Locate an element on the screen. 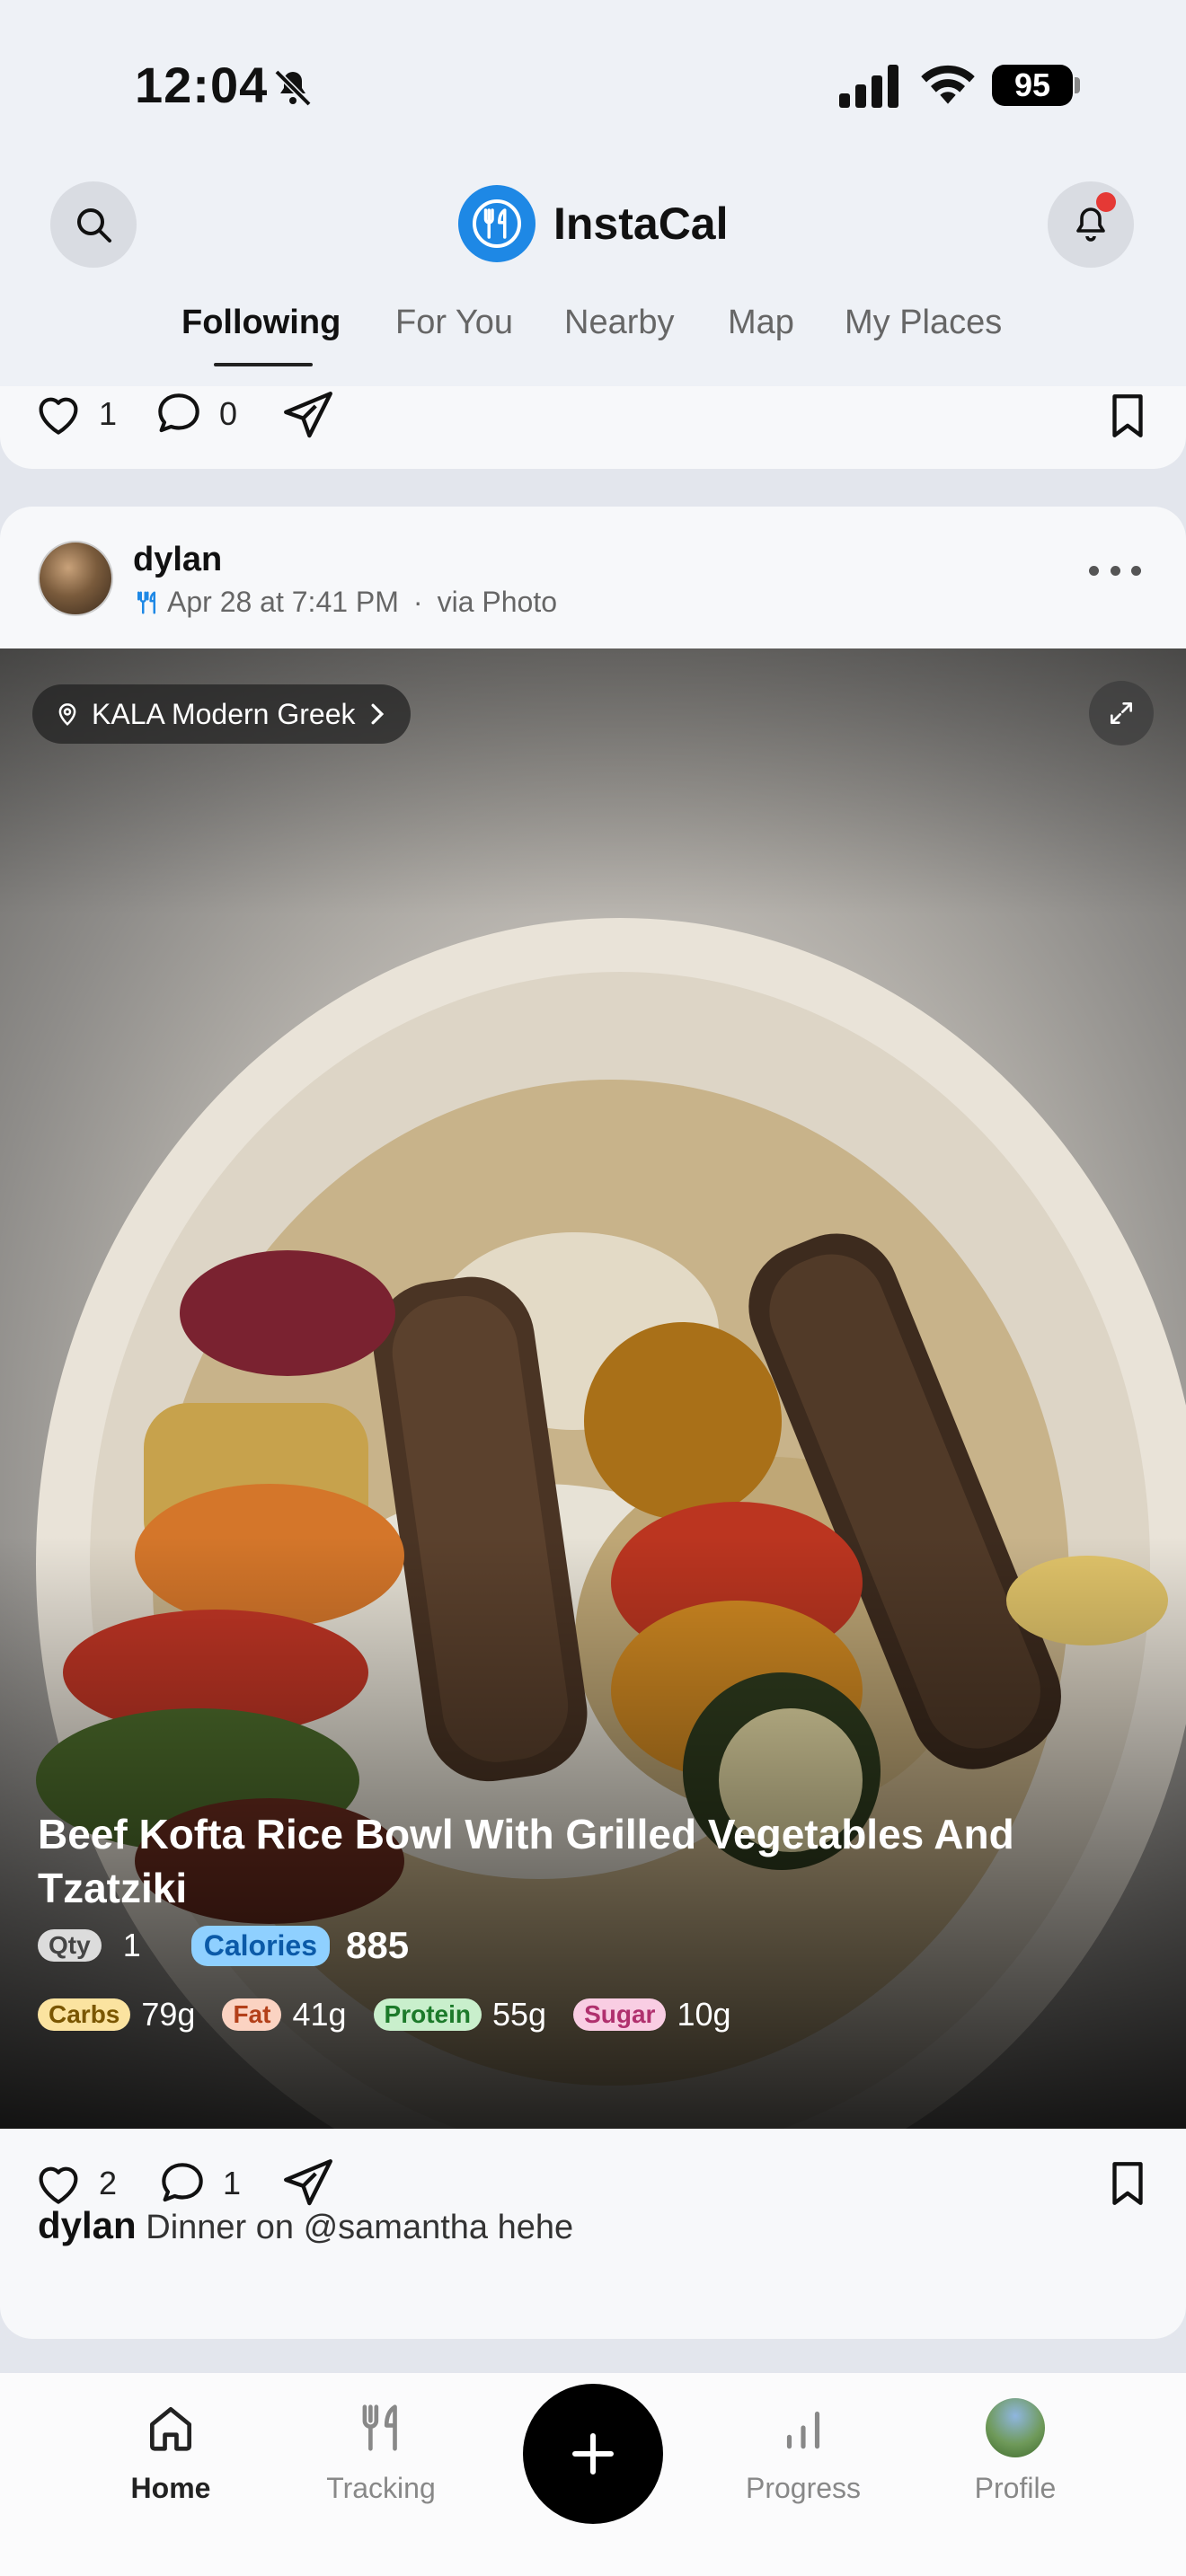 Image resolution: width=1186 pixels, height=2576 pixels. post-username: dylan is located at coordinates (177, 560).